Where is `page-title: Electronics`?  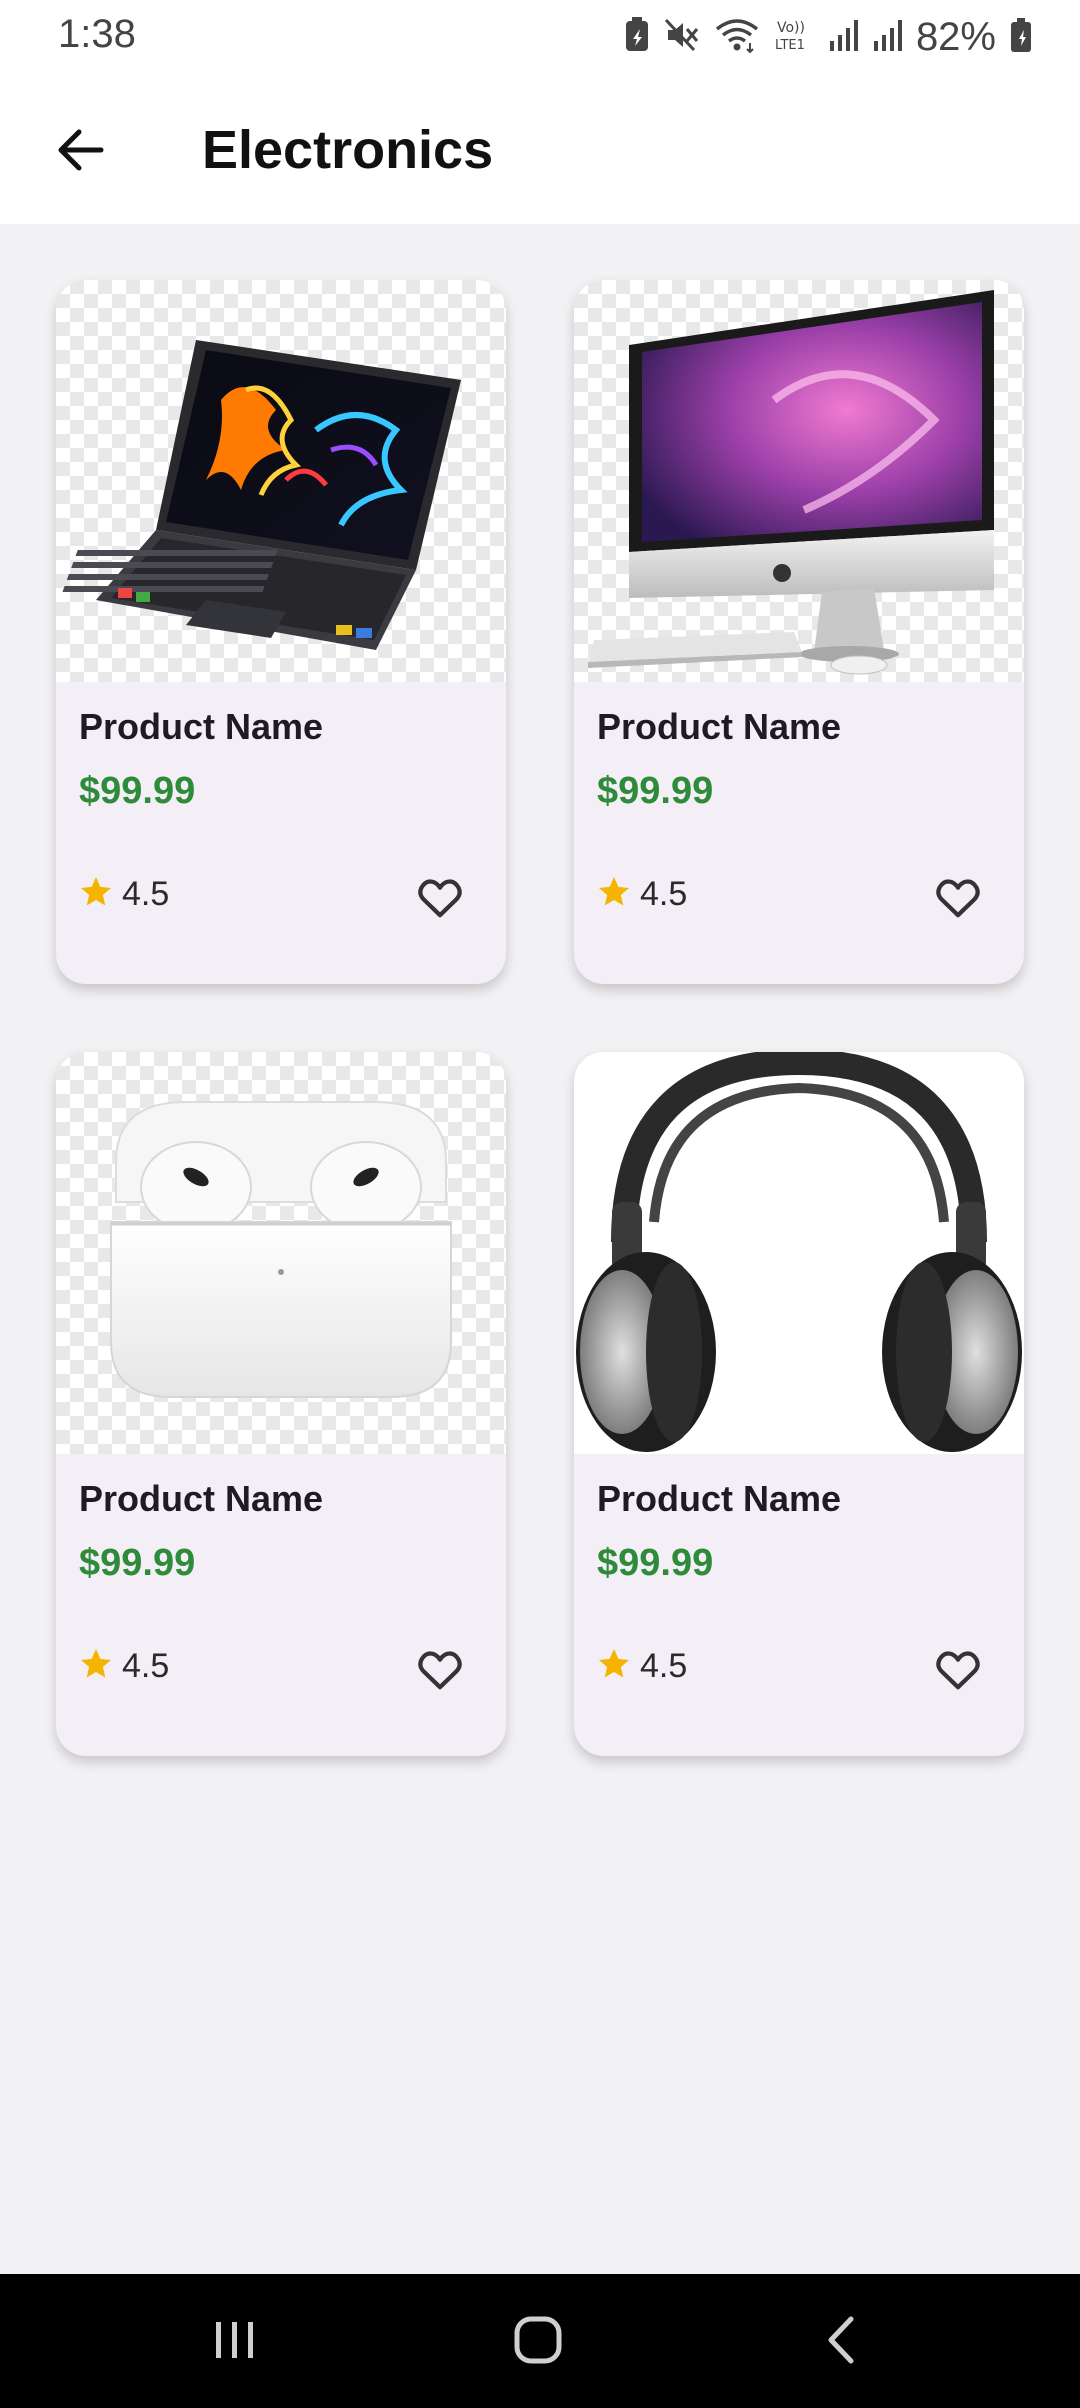
page-title: Electronics is located at coordinates (348, 150).